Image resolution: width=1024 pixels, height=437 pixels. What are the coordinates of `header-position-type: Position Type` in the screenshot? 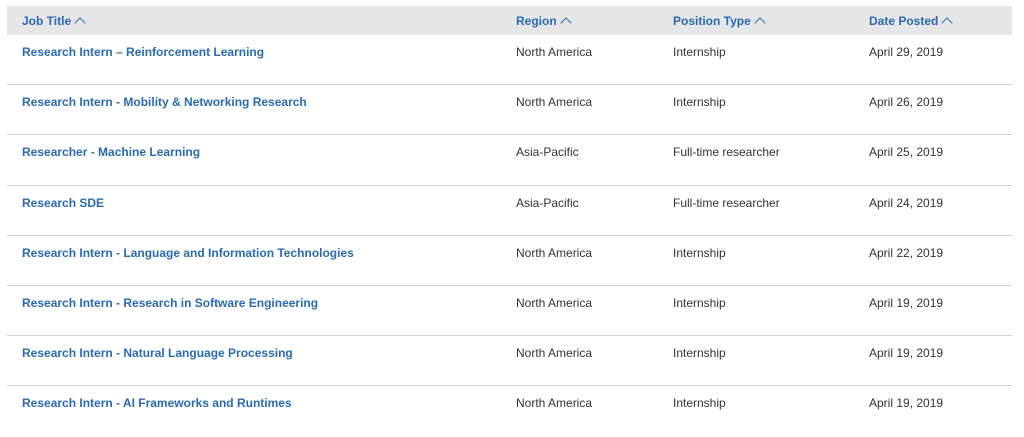 It's located at (712, 20).